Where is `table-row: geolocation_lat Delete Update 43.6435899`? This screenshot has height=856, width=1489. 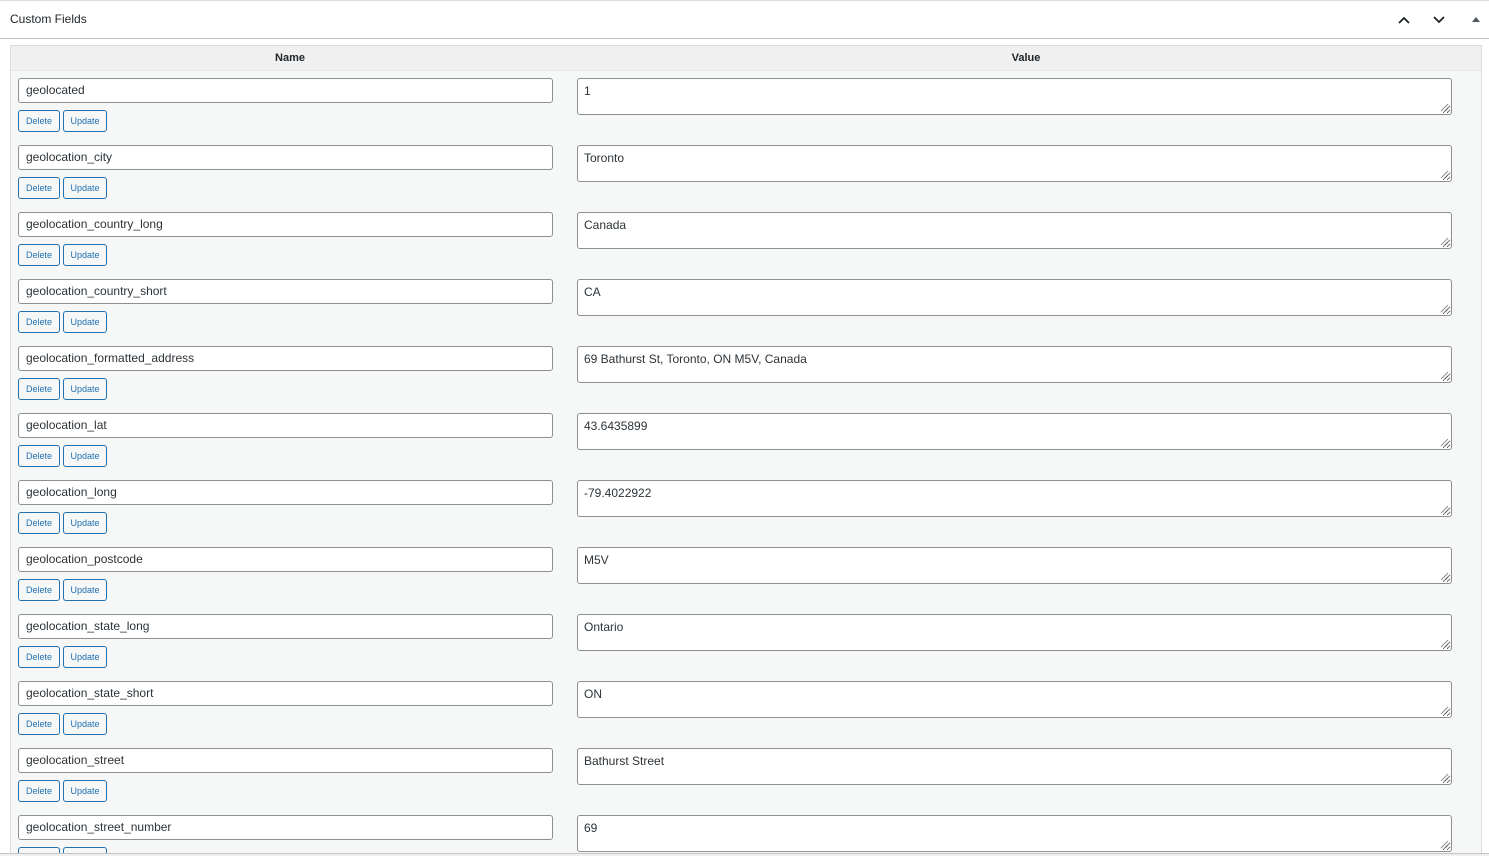 table-row: geolocation_lat Delete Update 43.6435899 is located at coordinates (746, 446).